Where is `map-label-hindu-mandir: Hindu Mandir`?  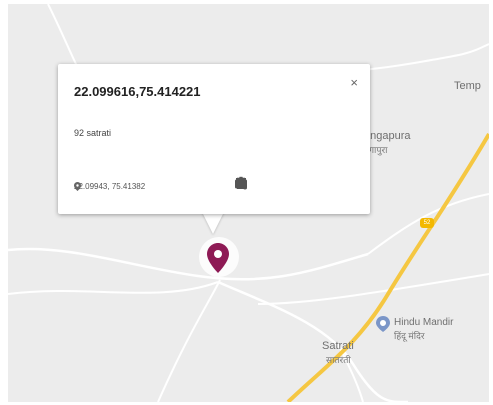 map-label-hindu-mandir: Hindu Mandir is located at coordinates (424, 322).